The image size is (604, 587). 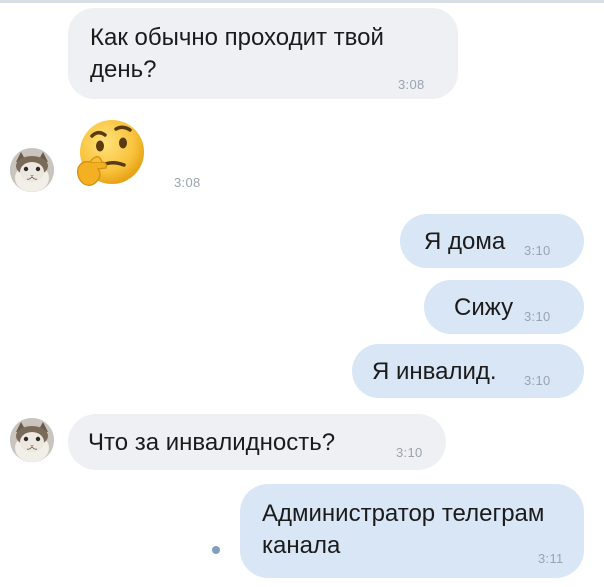 What do you see at coordinates (403, 529) in the screenshot?
I see `message-text: Администратор телеграм канала` at bounding box center [403, 529].